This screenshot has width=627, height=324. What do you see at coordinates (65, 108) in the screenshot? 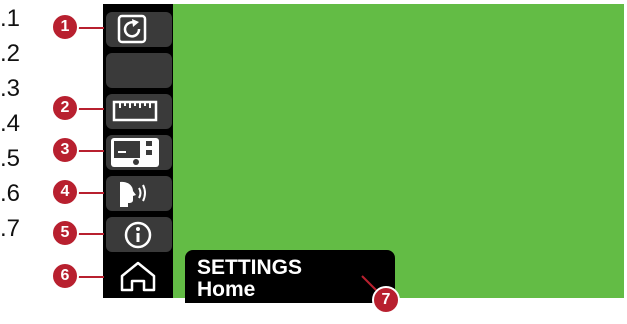
I see `callout-2: 2` at bounding box center [65, 108].